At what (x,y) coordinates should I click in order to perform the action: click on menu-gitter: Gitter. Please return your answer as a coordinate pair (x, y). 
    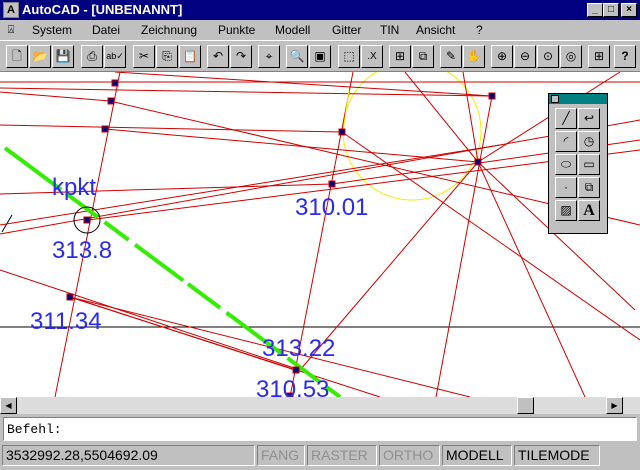
    Looking at the image, I should click on (346, 30).